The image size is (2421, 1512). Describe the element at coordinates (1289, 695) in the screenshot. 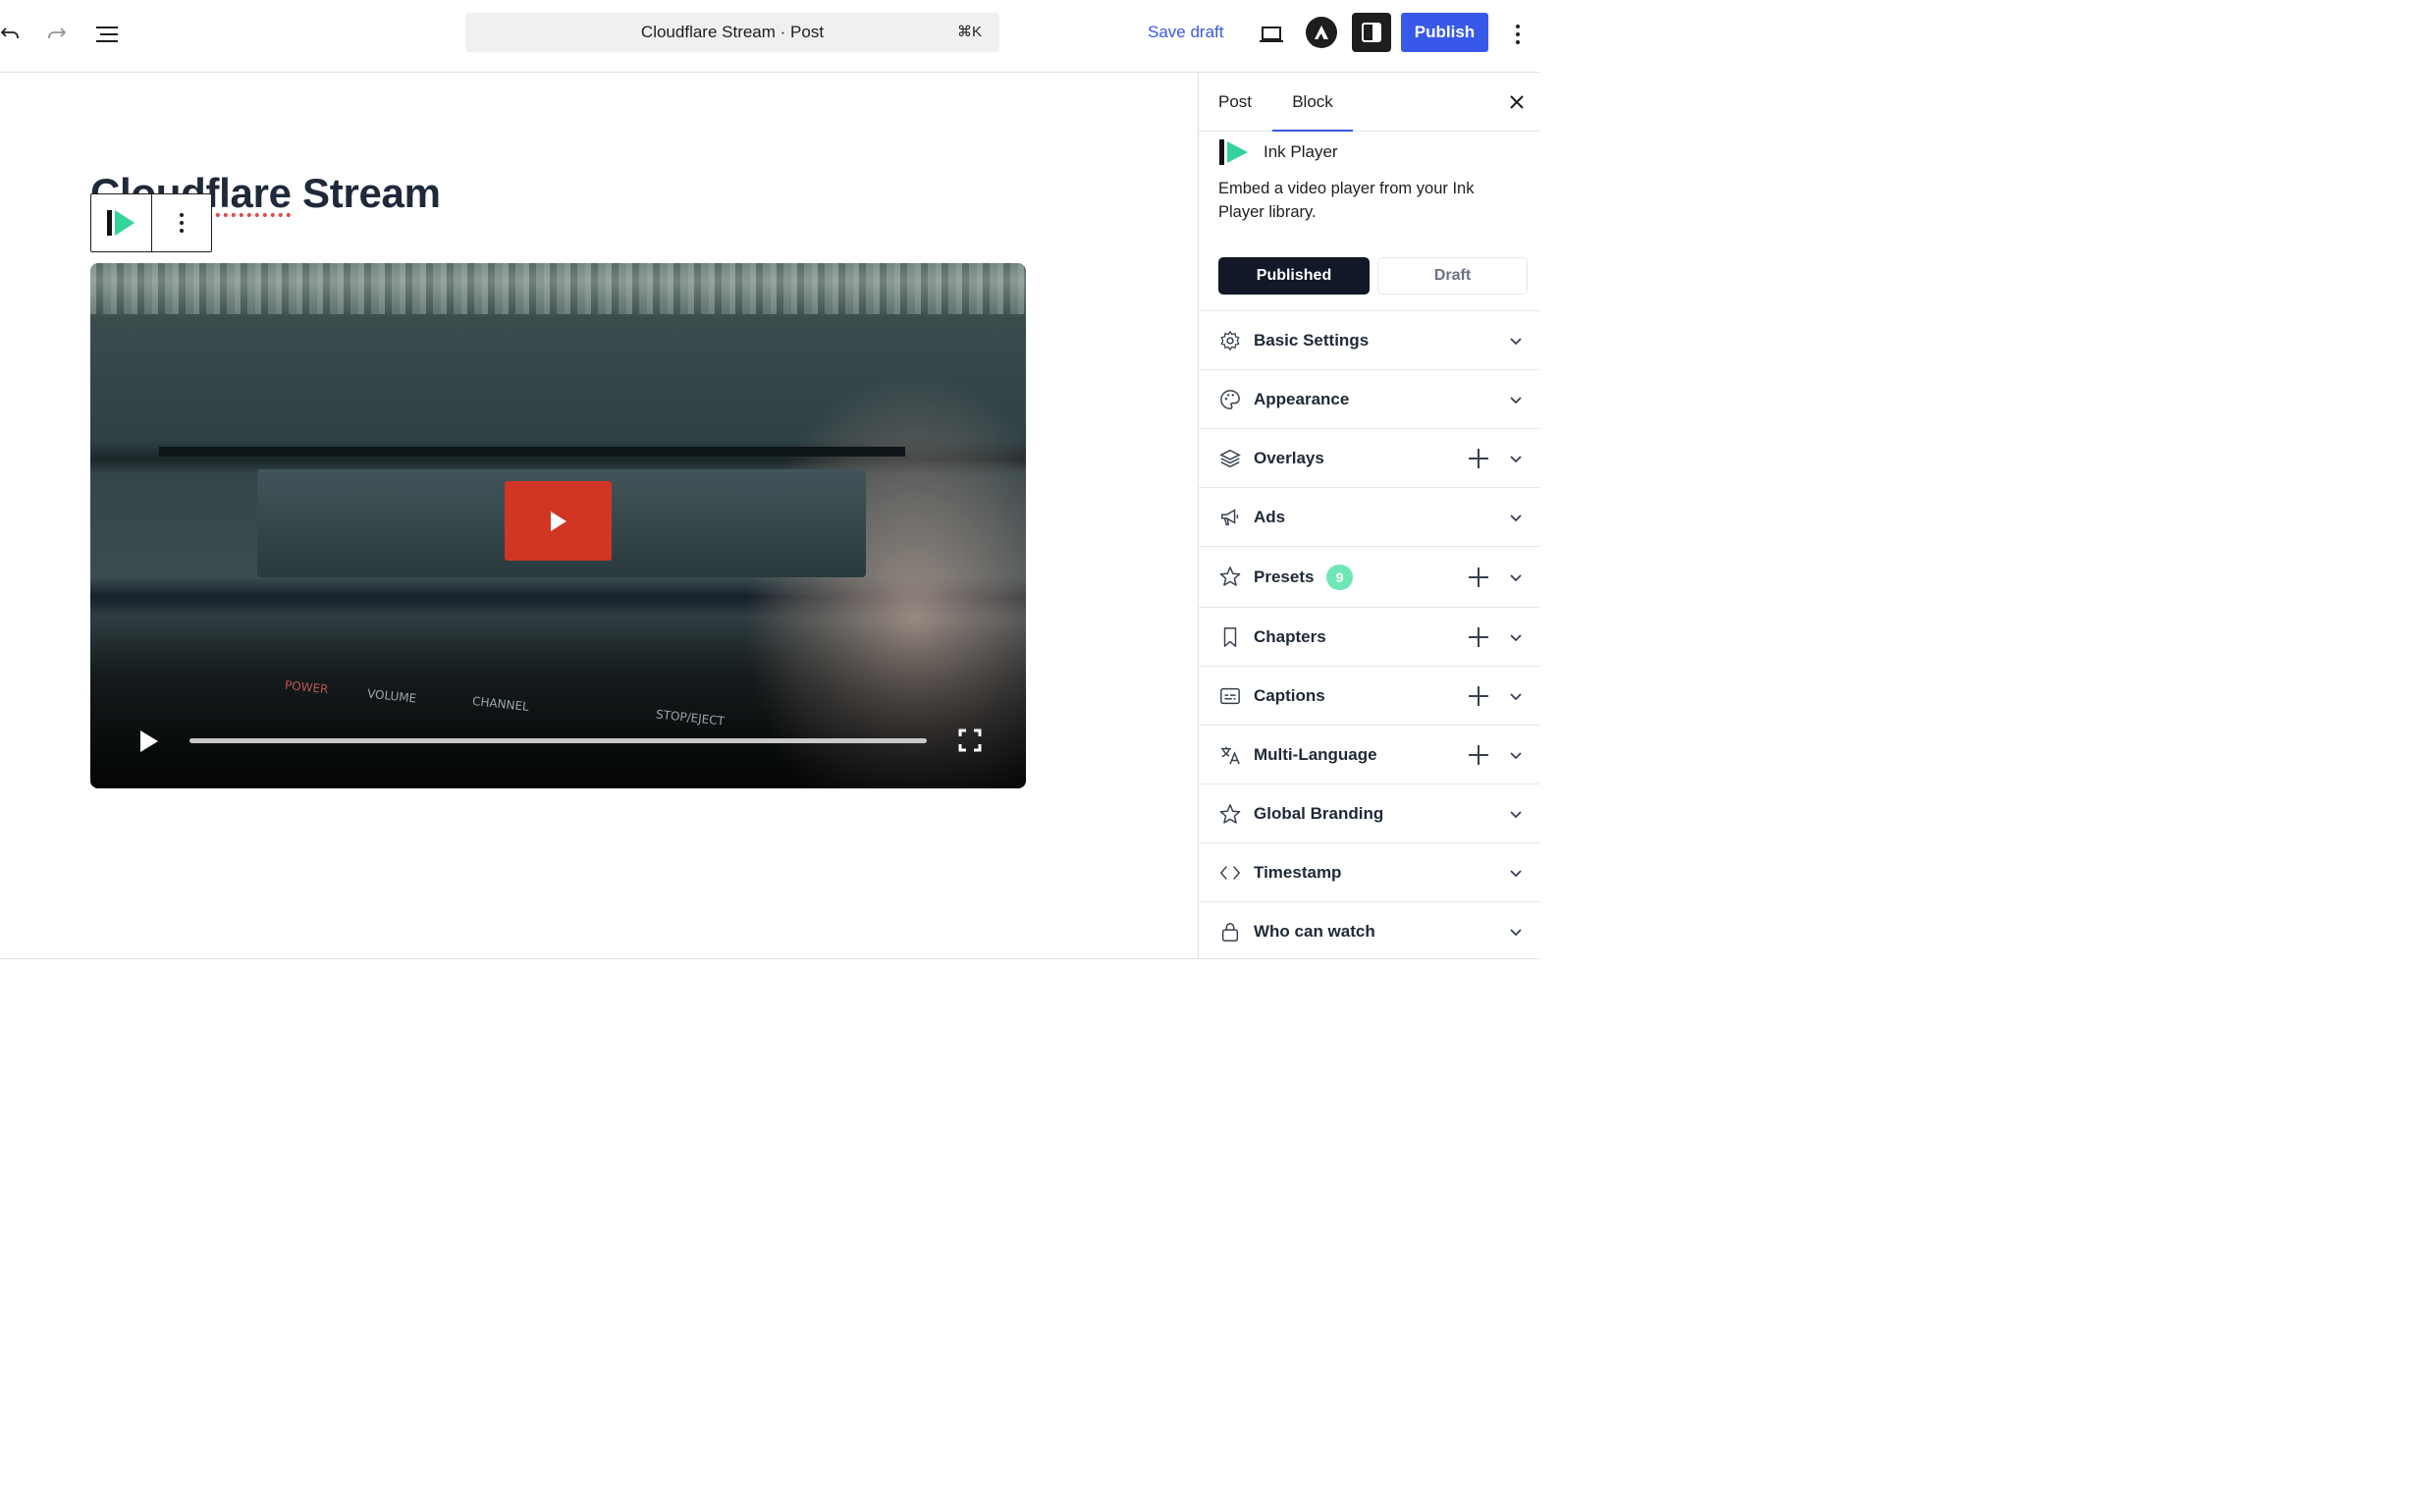

I see `section-label: Captions` at that location.